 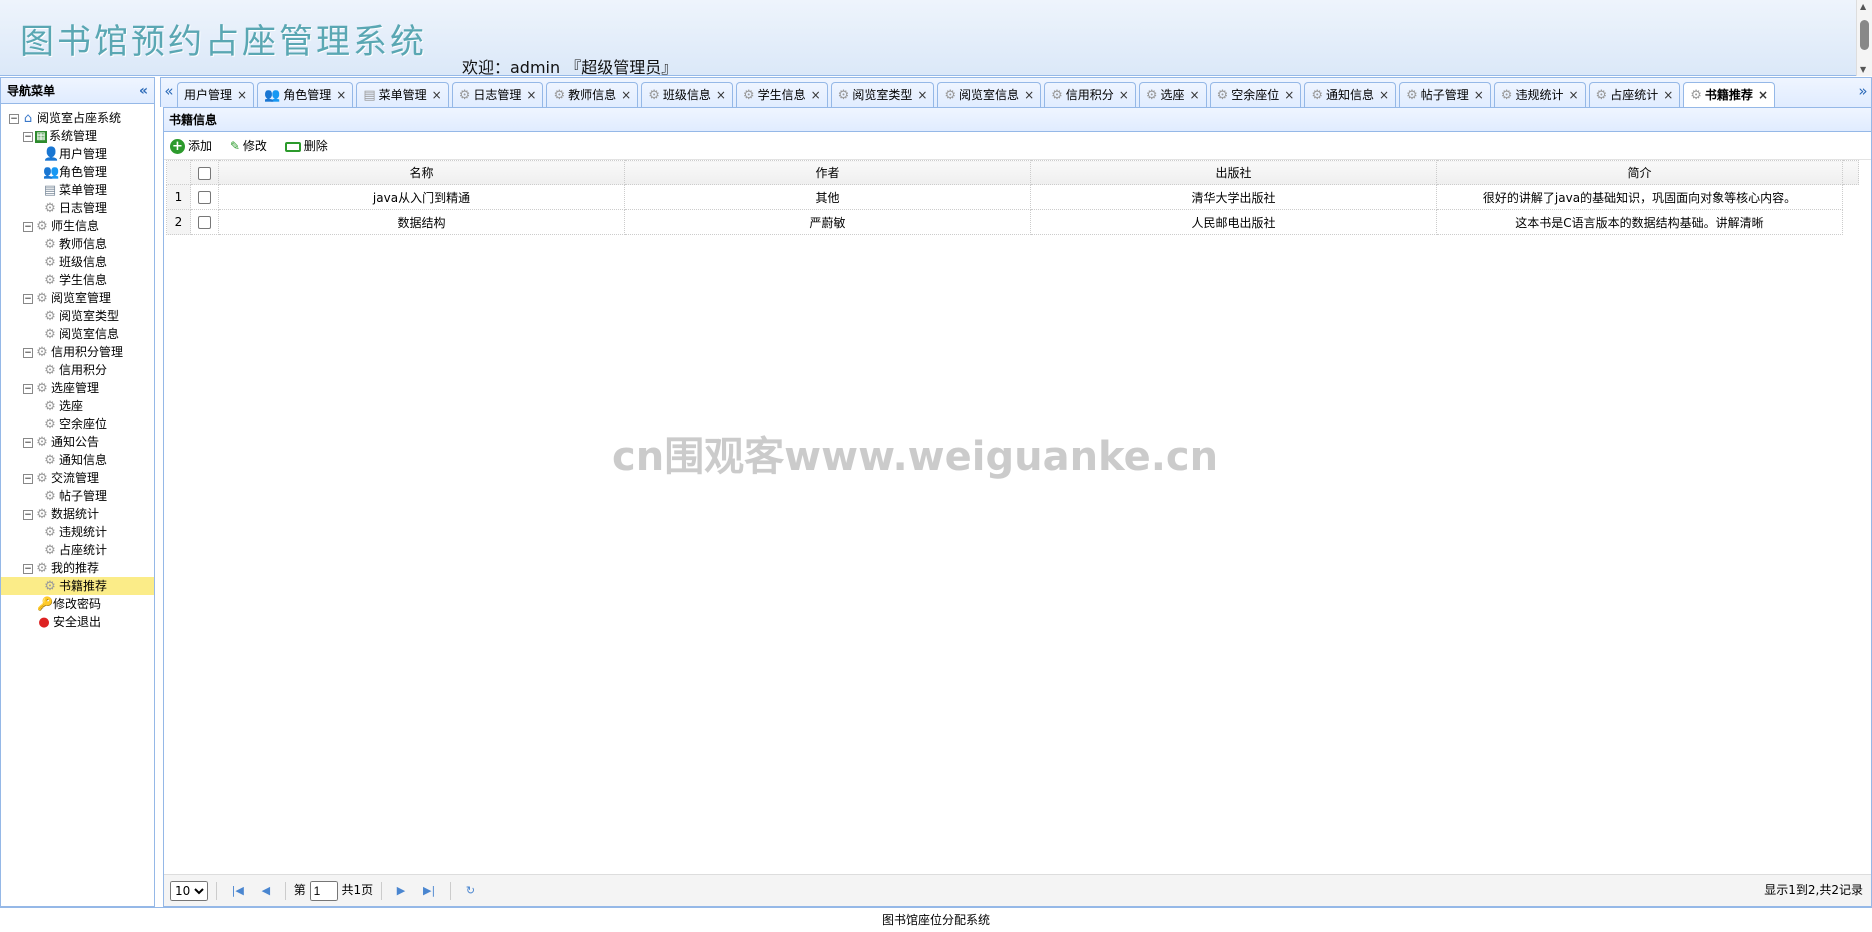 I want to click on tab-item: ⚙ 通知信息 ×, so click(x=1350, y=95).